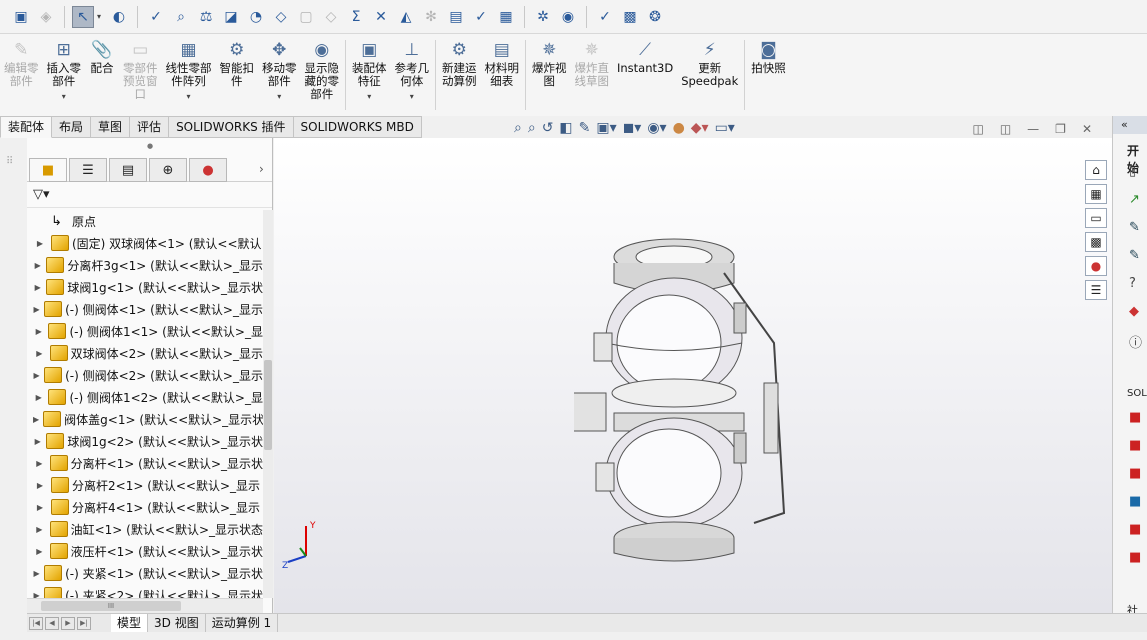 The image size is (1147, 640). Describe the element at coordinates (281, 17) in the screenshot. I see `thickness-icon: ◇` at that location.